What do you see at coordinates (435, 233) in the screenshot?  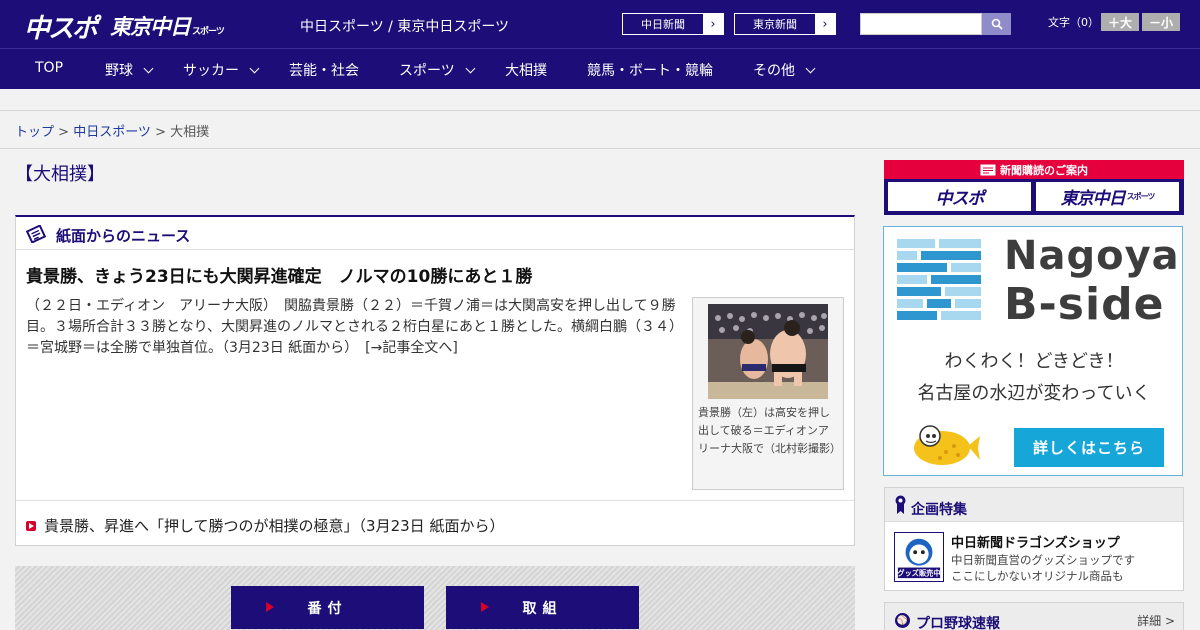 I see `news-card-header: 紙面からのニュース` at bounding box center [435, 233].